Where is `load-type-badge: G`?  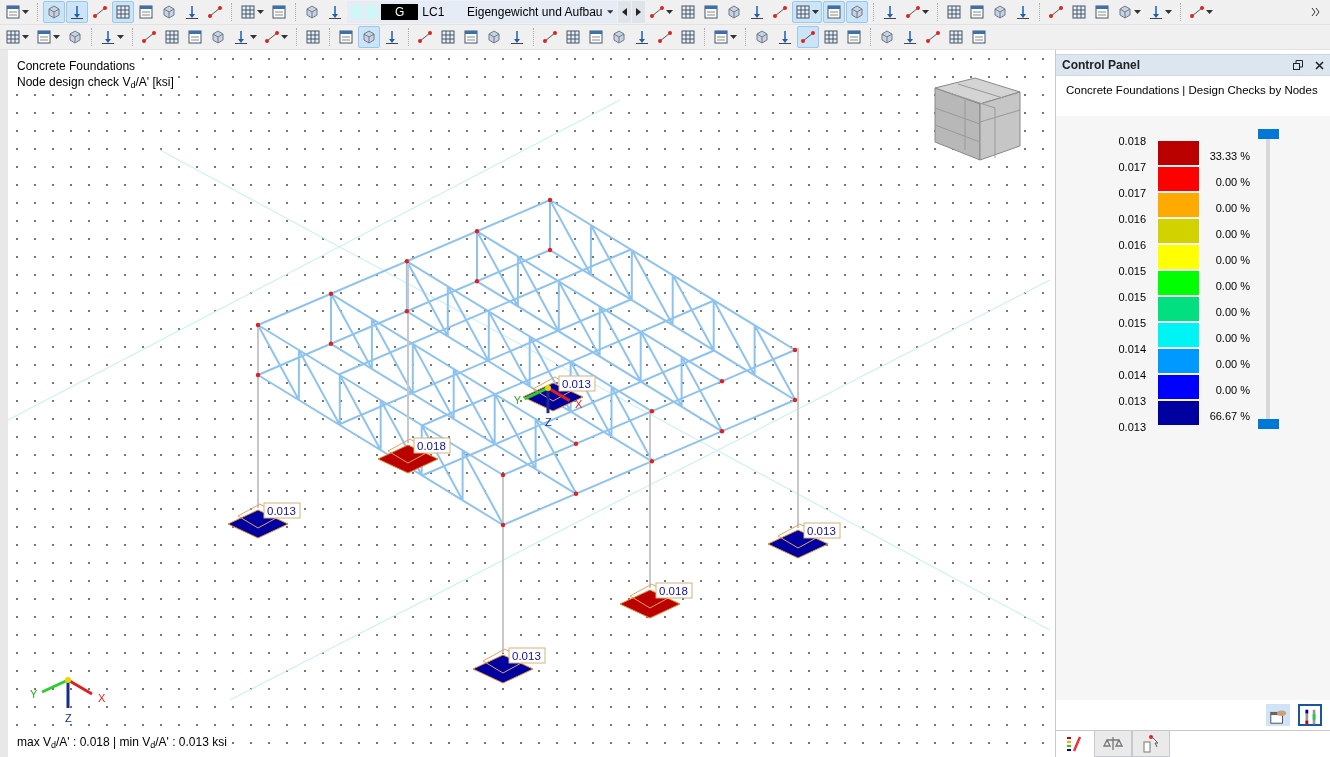
load-type-badge: G is located at coordinates (400, 12).